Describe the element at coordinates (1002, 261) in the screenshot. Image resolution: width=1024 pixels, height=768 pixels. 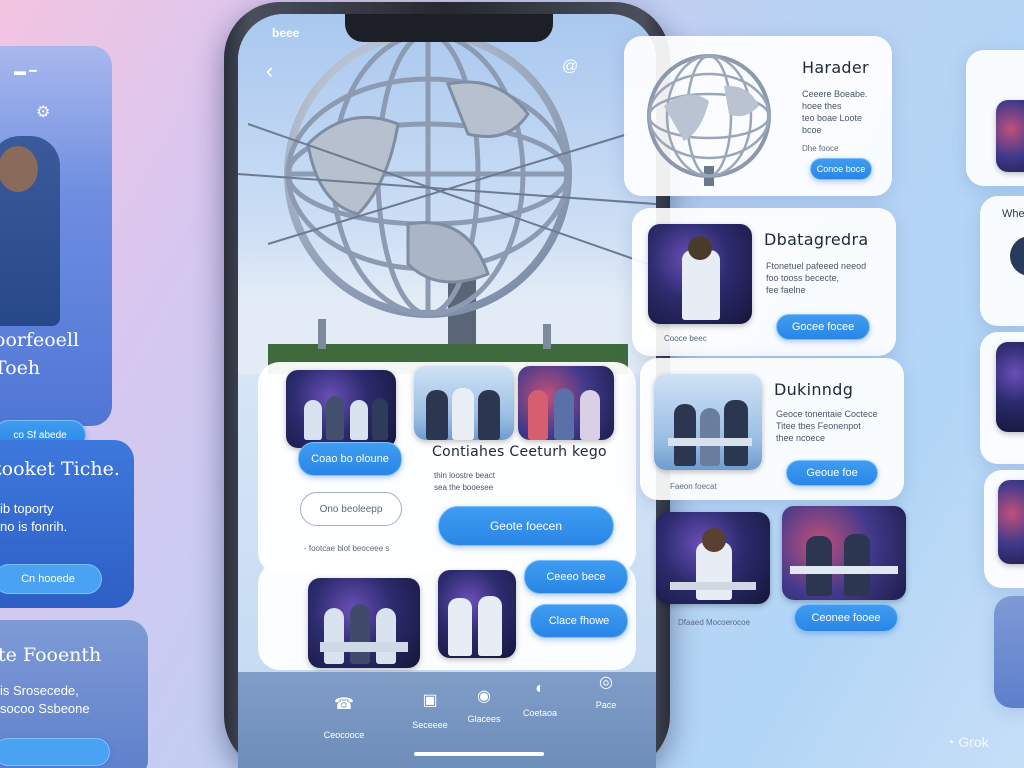
I see `far-right-card-2: Whe` at that location.